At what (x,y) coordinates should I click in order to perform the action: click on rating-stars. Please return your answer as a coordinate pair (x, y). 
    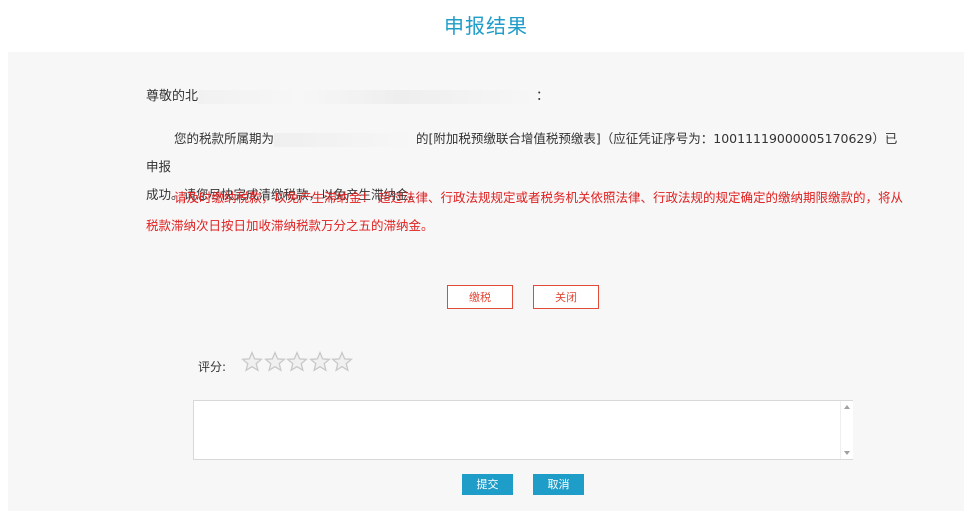
    Looking at the image, I should click on (297, 364).